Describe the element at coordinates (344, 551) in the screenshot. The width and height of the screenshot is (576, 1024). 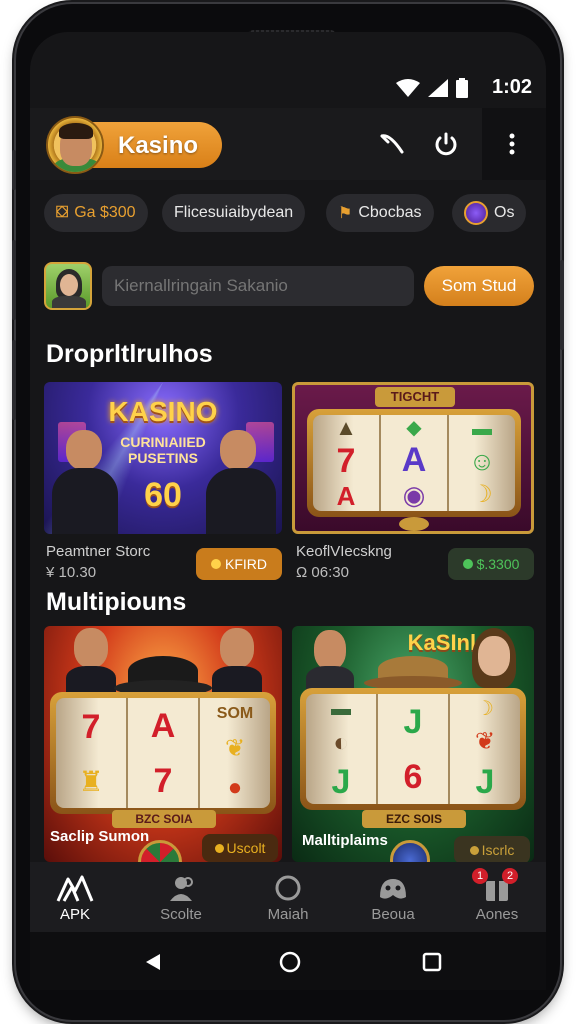
I see `card-title: KeoflVIecskng` at that location.